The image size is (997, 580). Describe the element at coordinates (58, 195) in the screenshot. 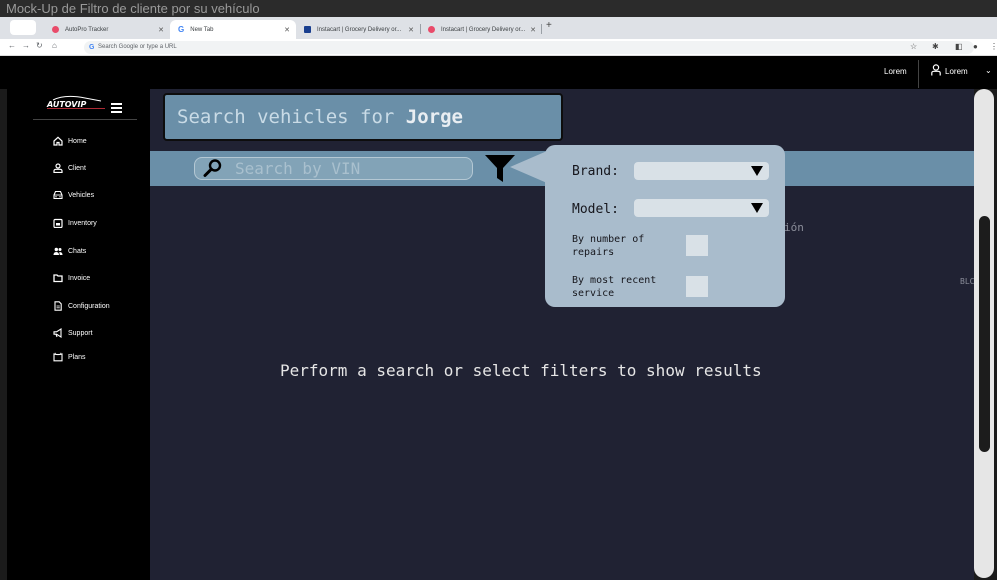

I see `car-icon` at that location.